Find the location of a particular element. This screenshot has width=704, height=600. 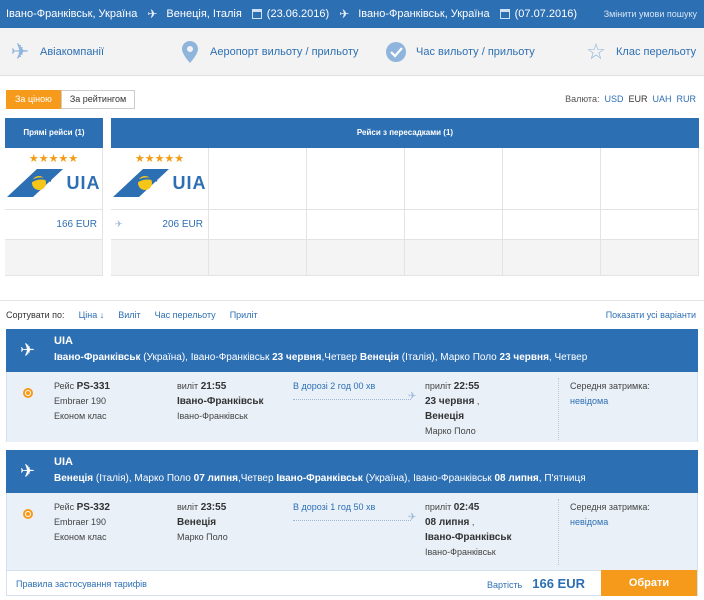

currency-eur: EUR is located at coordinates (637, 99).